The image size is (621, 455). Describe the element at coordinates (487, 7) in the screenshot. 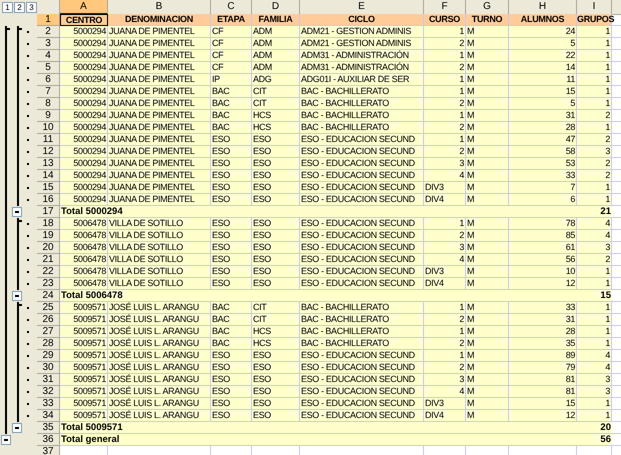

I see `column-header: G` at that location.